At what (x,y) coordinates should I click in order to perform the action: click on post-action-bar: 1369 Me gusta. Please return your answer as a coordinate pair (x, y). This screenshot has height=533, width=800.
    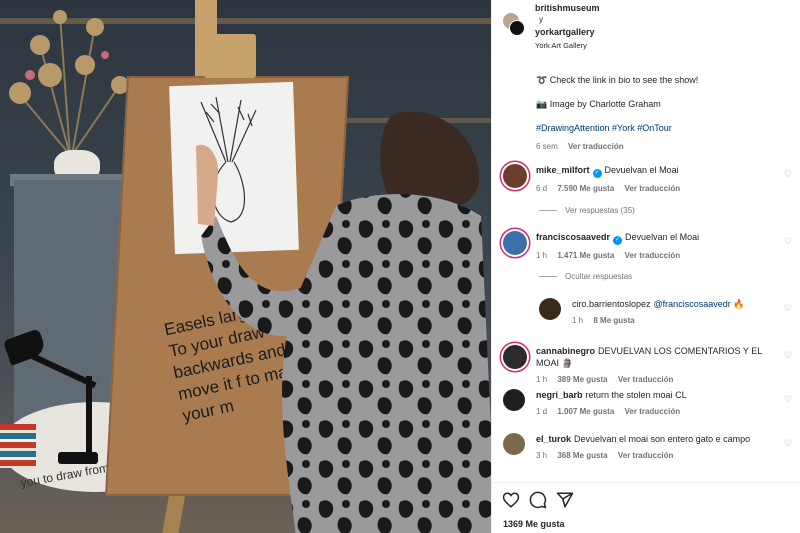
    Looking at the image, I should click on (646, 507).